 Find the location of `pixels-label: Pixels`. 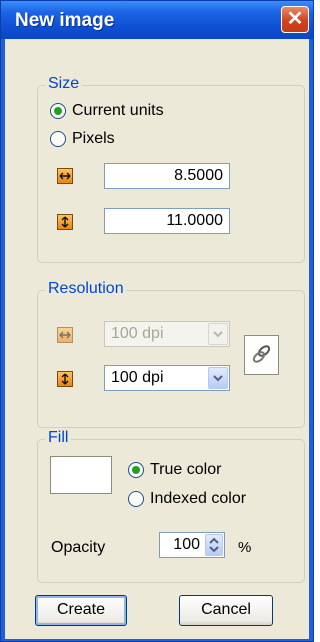

pixels-label: Pixels is located at coordinates (93, 139).